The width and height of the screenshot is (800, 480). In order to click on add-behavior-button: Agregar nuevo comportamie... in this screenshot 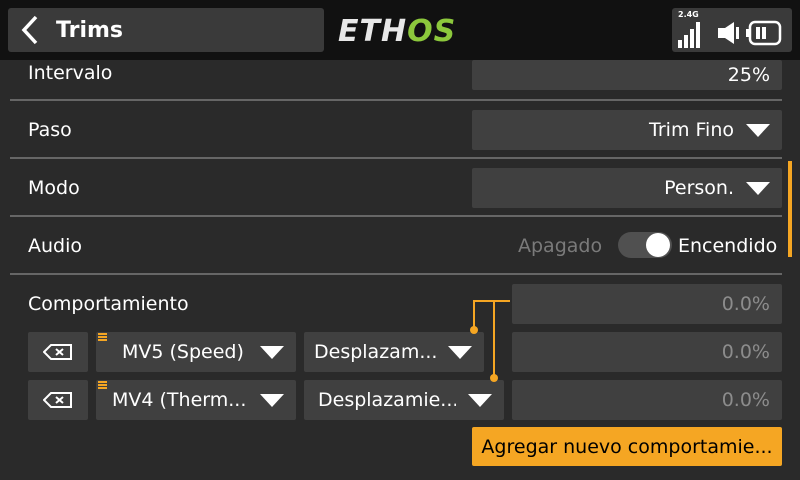, I will do `click(627, 446)`.